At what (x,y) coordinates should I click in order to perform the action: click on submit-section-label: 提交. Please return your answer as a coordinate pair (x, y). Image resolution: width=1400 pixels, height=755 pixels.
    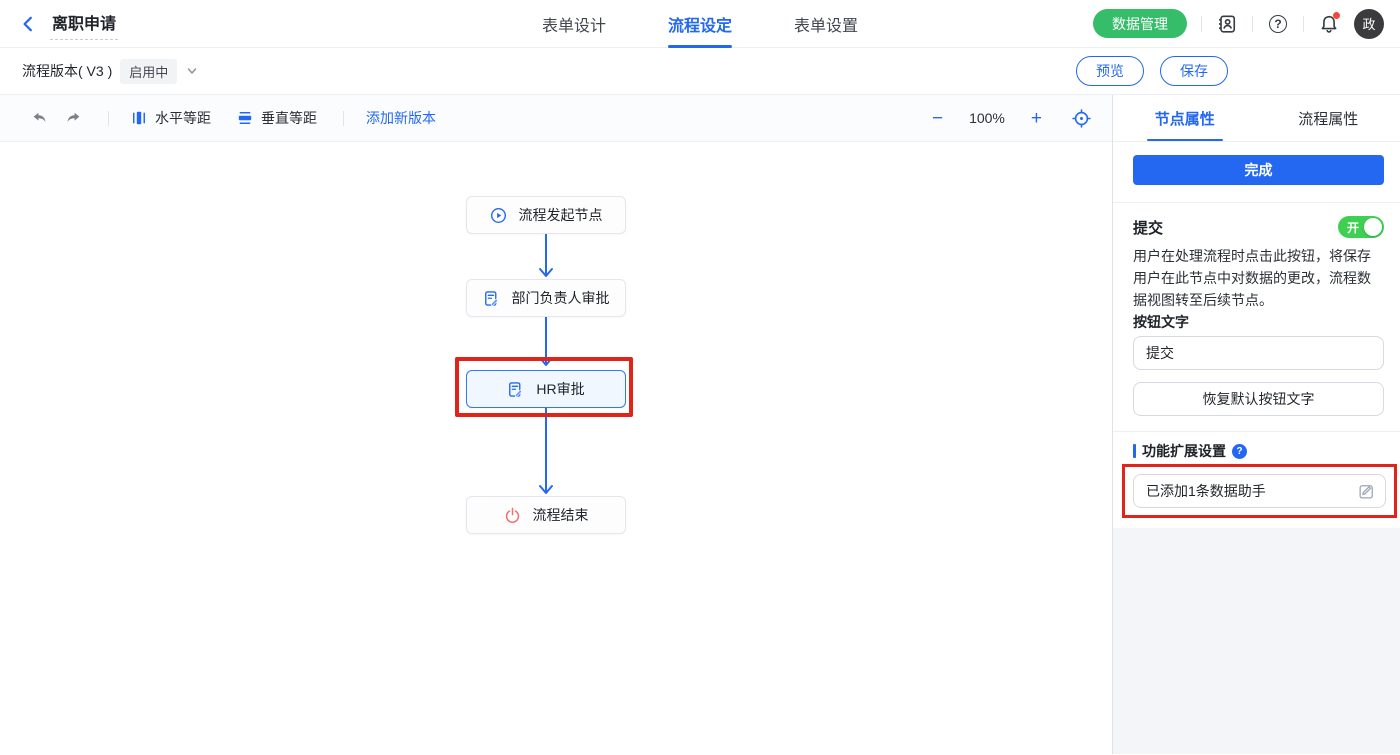
    Looking at the image, I should click on (1148, 228).